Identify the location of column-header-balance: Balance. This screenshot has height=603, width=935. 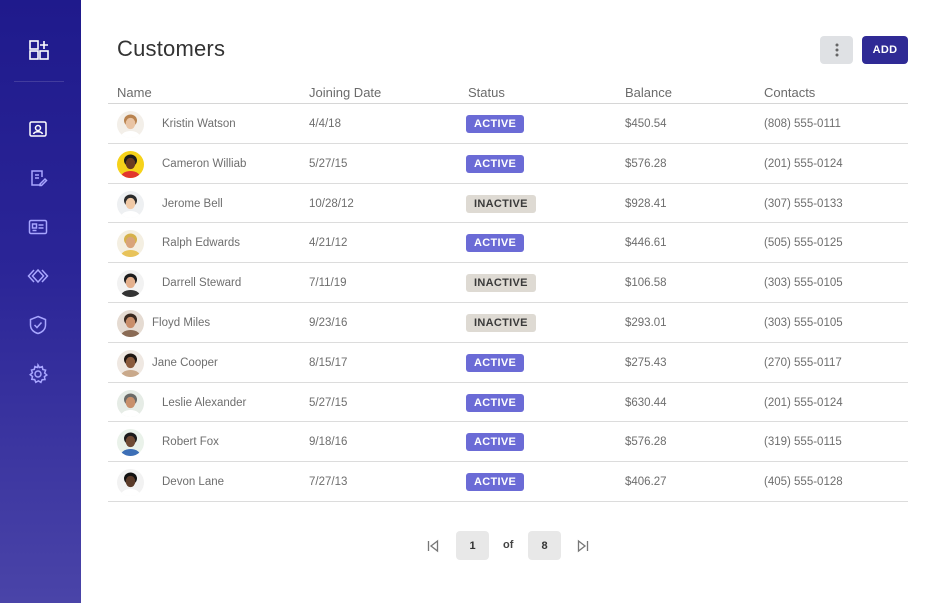
(648, 92).